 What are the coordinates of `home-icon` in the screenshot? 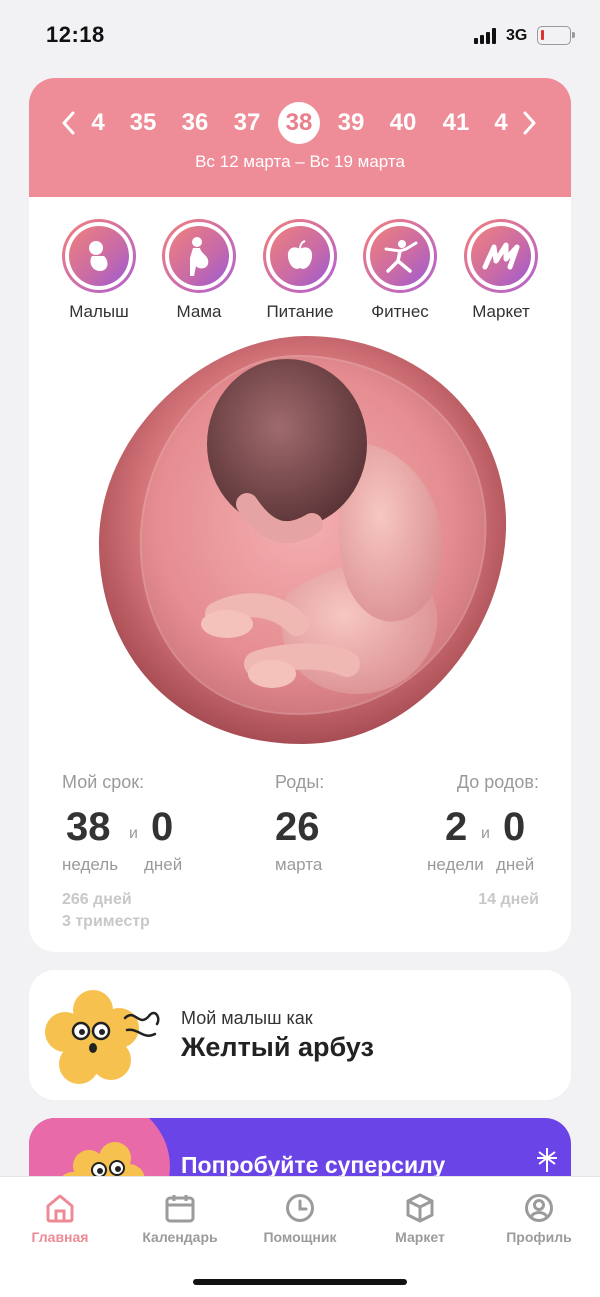 It's located at (60, 1208).